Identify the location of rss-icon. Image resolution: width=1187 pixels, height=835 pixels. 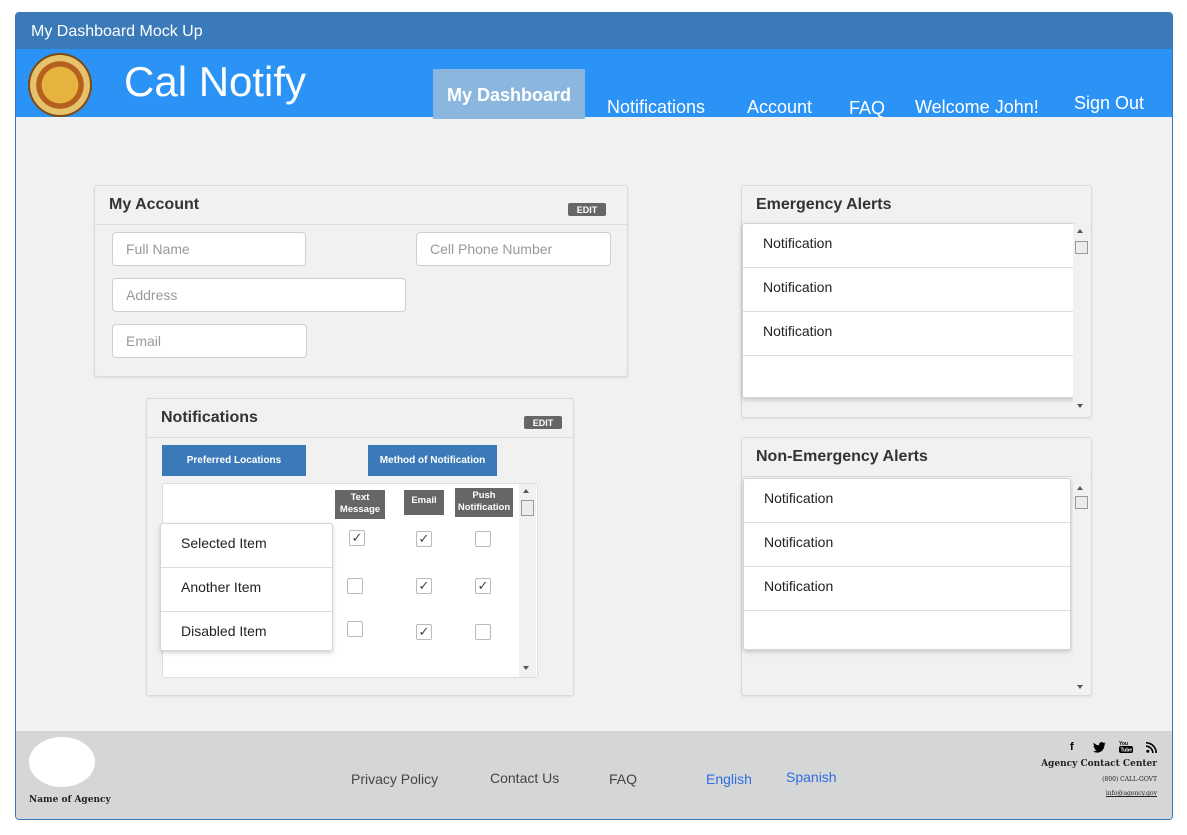
(1151, 747).